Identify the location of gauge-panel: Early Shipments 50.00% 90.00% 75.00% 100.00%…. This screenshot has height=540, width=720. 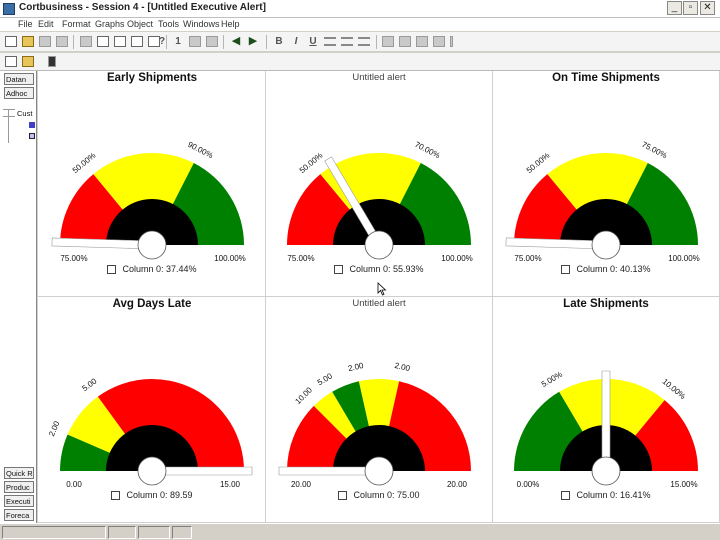
(152, 184).